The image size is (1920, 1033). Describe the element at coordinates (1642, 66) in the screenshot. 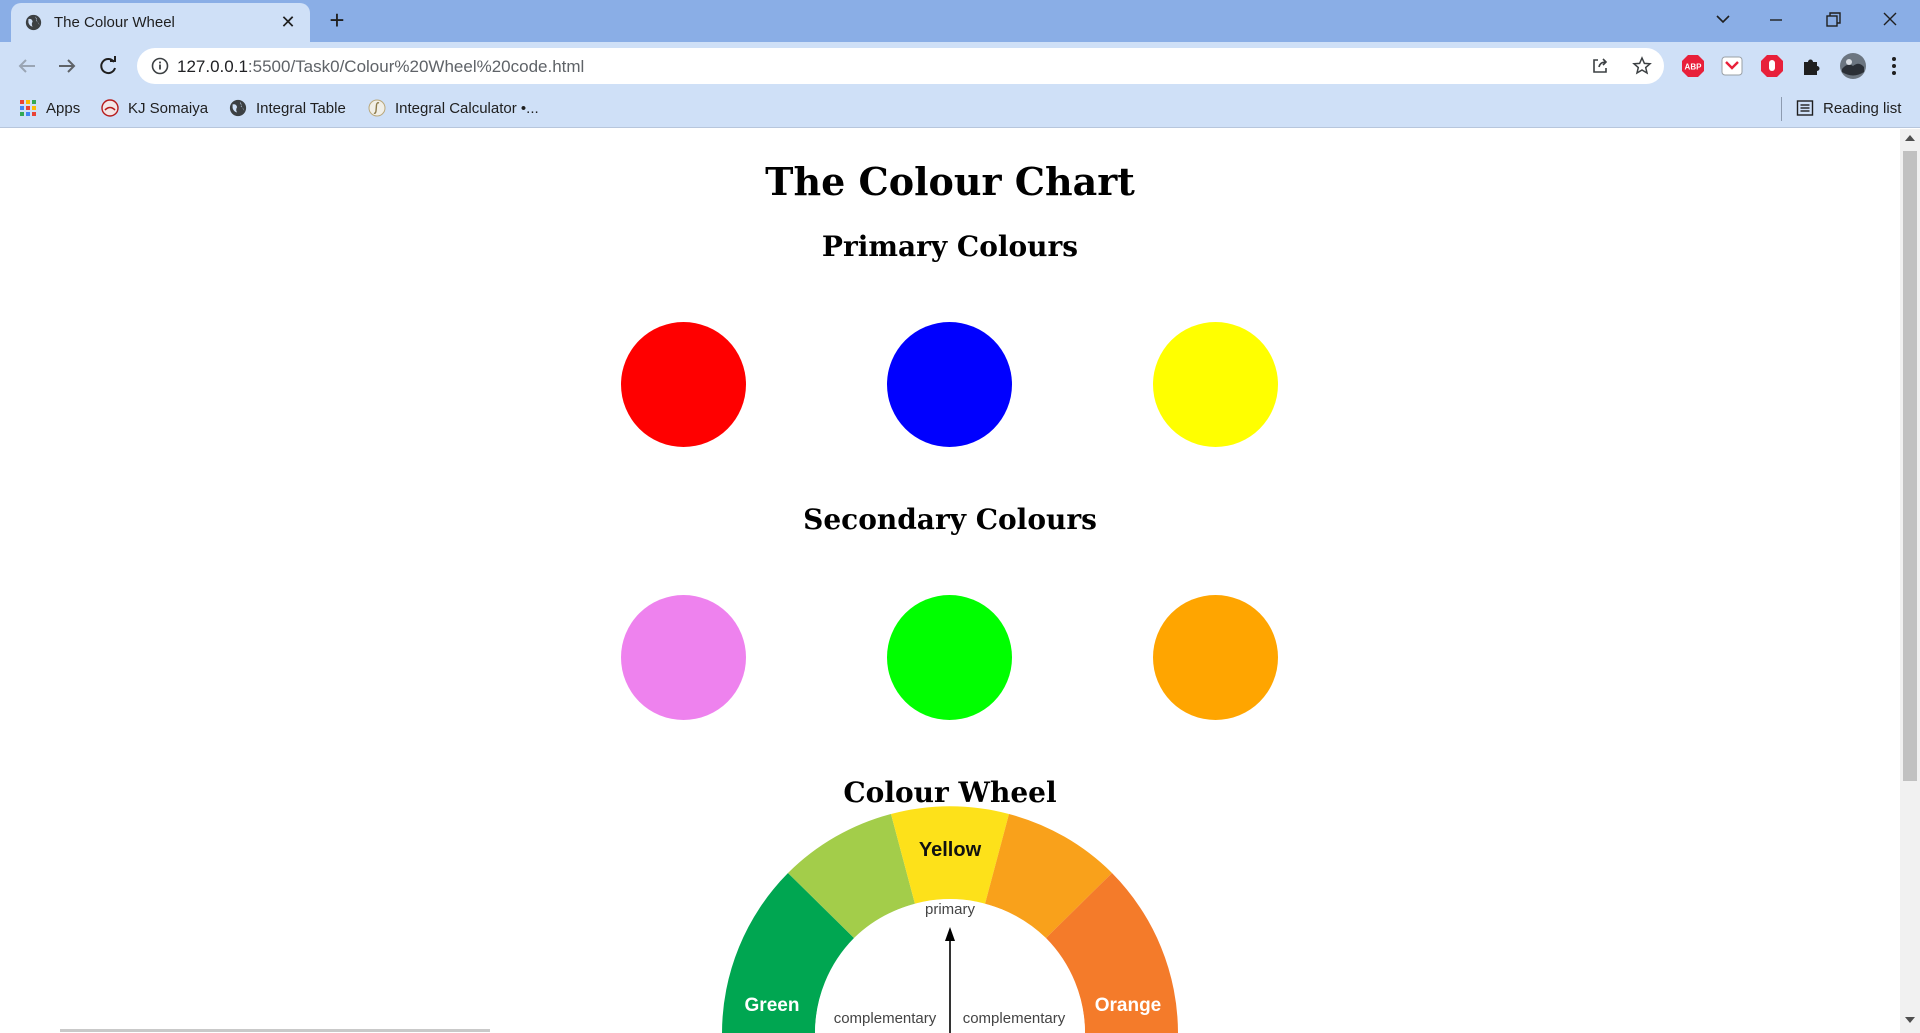

I see `bookmark-star-icon` at that location.